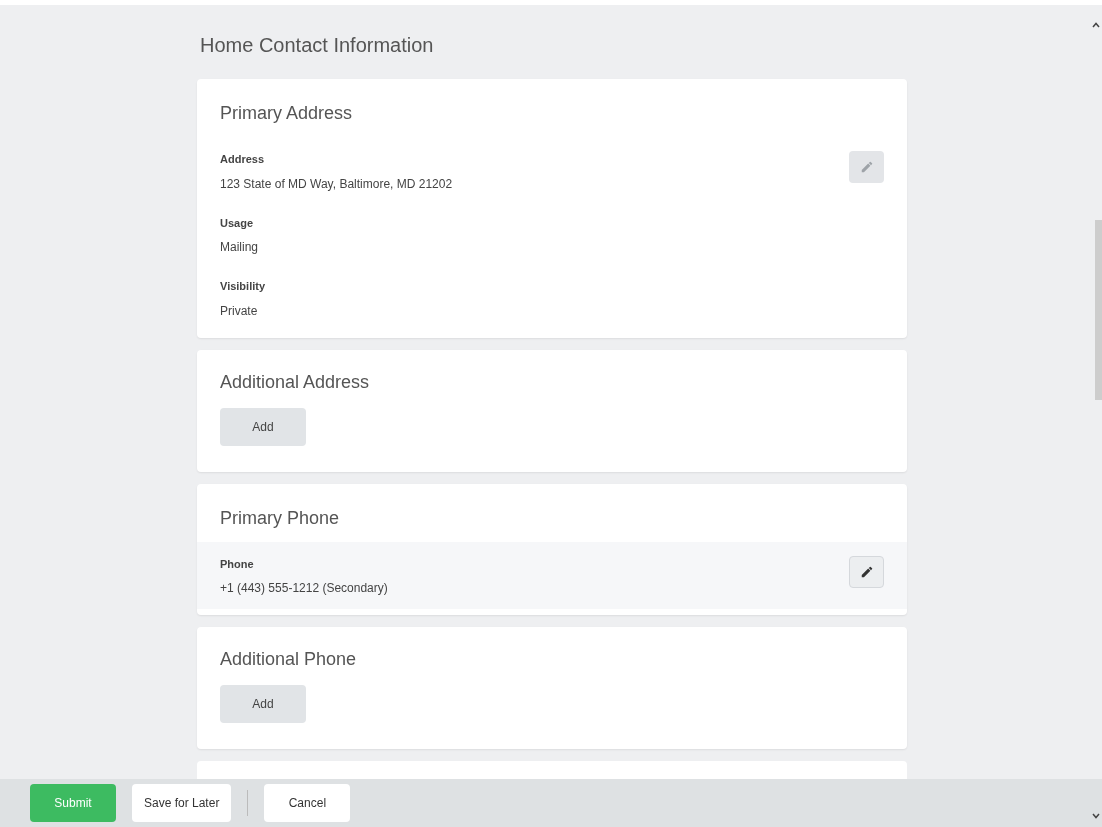 The height and width of the screenshot is (827, 1102). What do you see at coordinates (304, 588) in the screenshot?
I see `field-value: +1 (443) 555-1212 (Secondary)` at bounding box center [304, 588].